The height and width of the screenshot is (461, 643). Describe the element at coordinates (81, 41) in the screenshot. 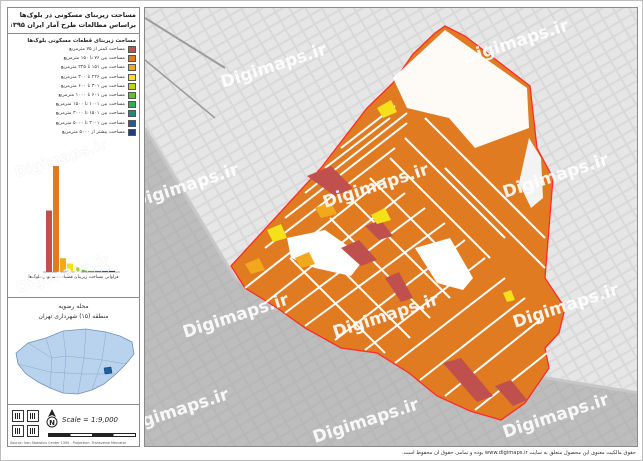

I see `legend-title: مساحت زیربنای قطعات مسکونی بلوک‌ها` at that location.